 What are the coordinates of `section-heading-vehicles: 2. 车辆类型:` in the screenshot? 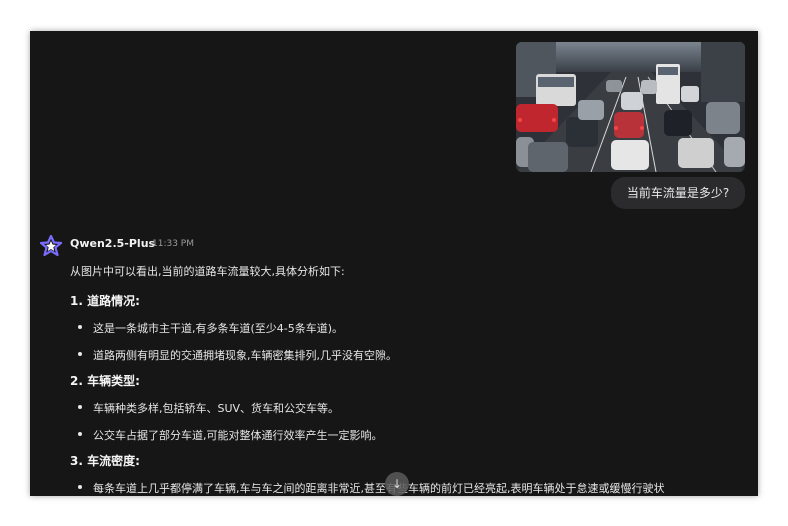 It's located at (105, 381).